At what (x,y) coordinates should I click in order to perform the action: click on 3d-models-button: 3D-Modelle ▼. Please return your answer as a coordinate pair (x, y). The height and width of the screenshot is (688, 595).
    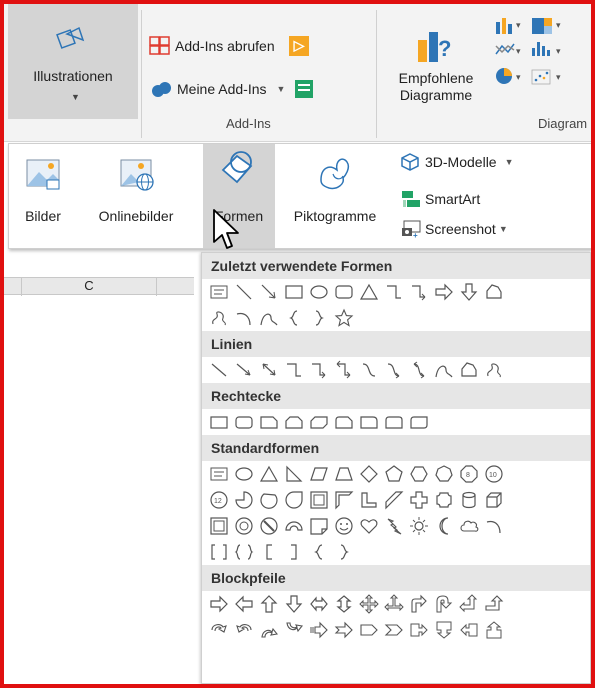
    Looking at the image, I should click on (457, 162).